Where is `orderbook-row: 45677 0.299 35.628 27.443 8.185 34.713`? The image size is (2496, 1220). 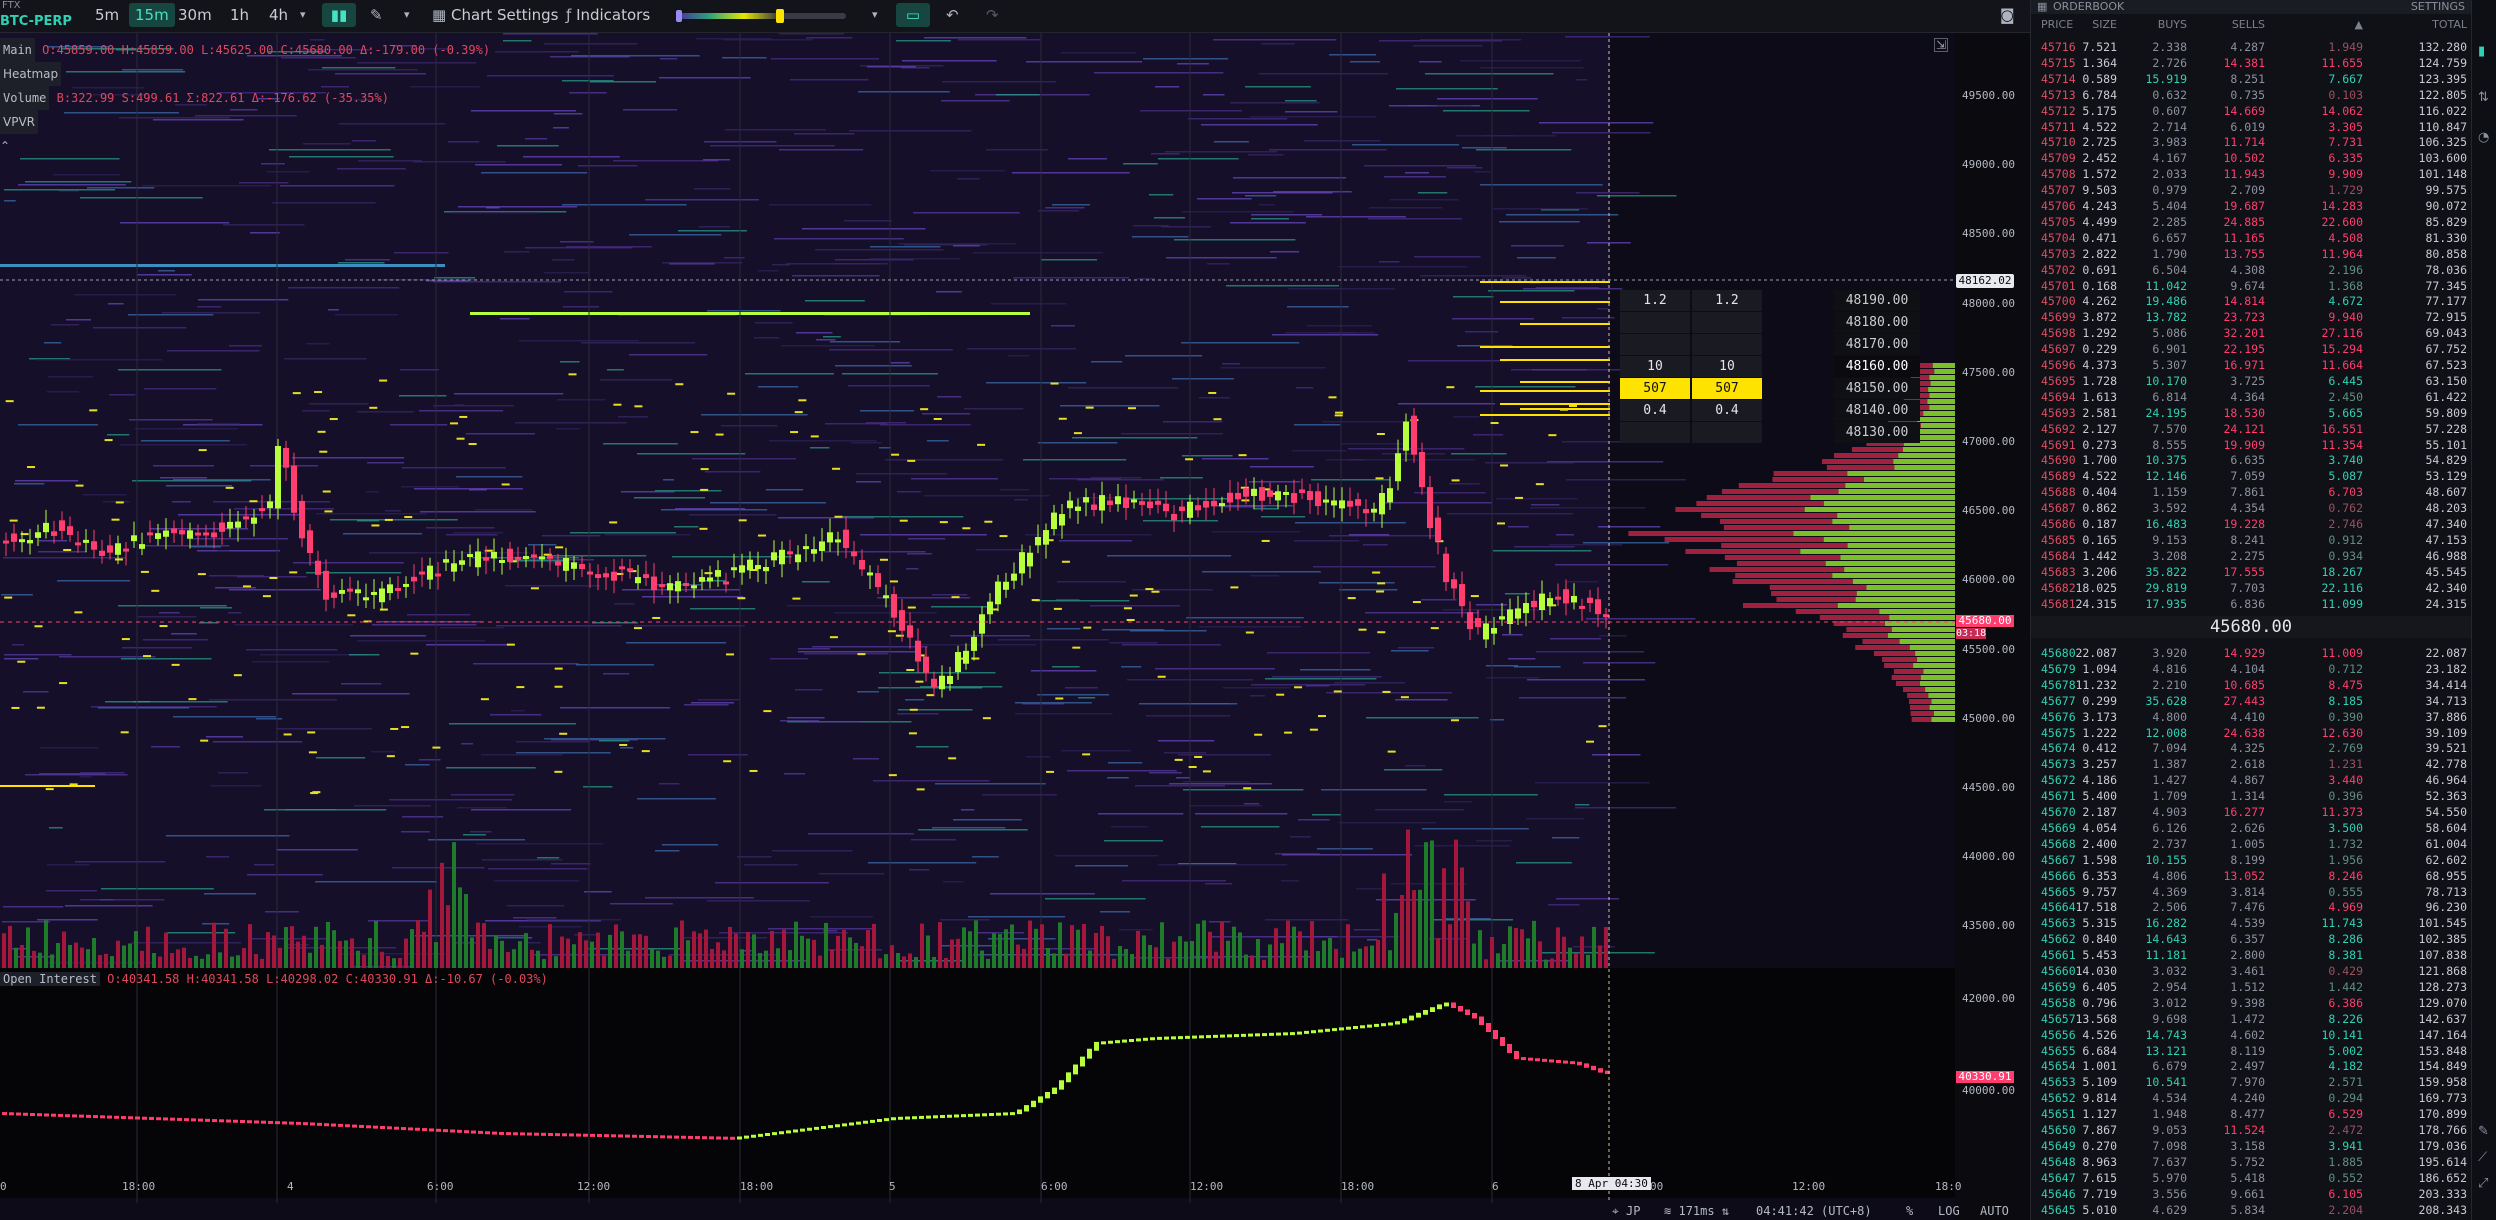
orderbook-row: 45677 0.299 35.628 27.443 8.185 34.713 is located at coordinates (2251, 702).